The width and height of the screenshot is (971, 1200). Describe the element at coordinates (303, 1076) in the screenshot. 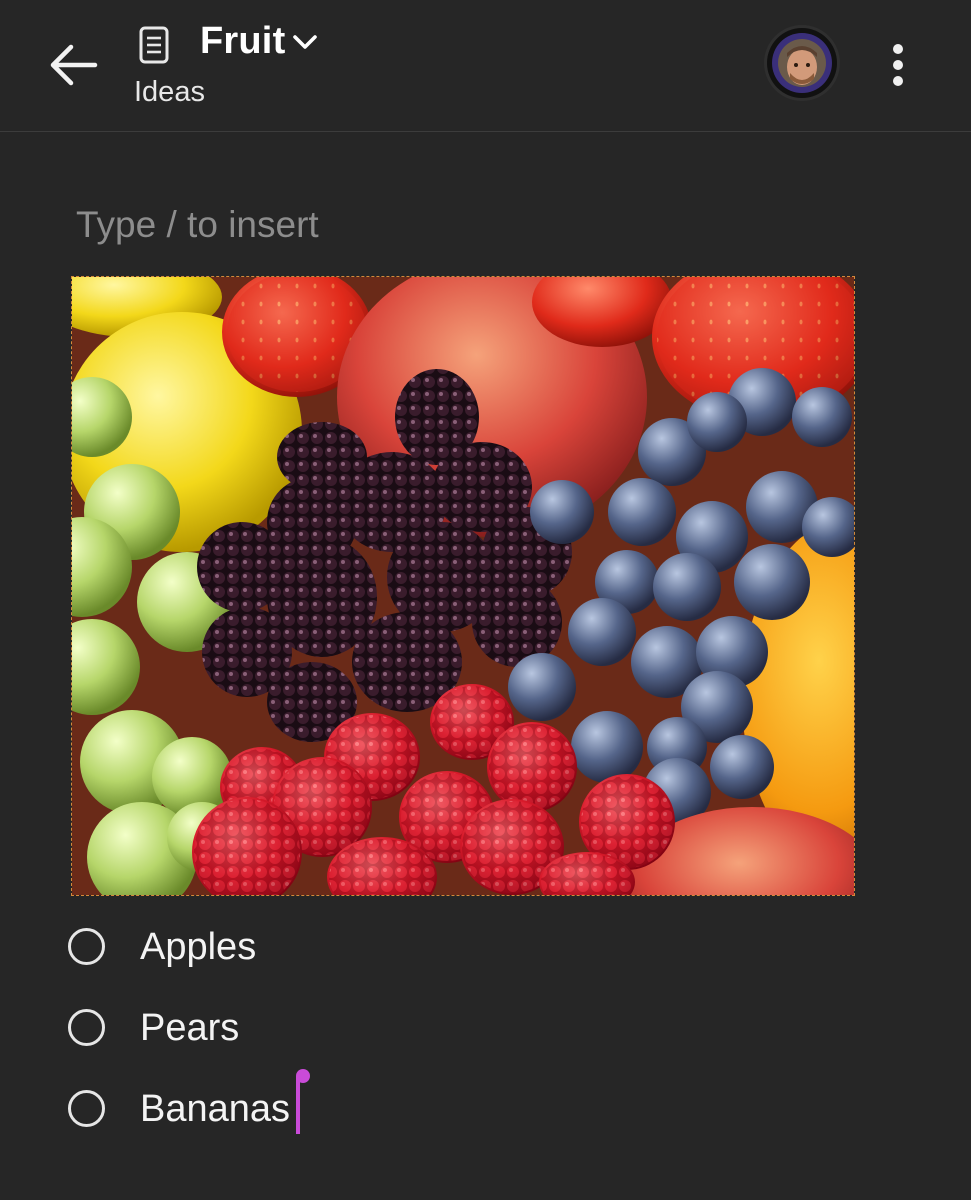

I see `text-cursor-handle` at that location.